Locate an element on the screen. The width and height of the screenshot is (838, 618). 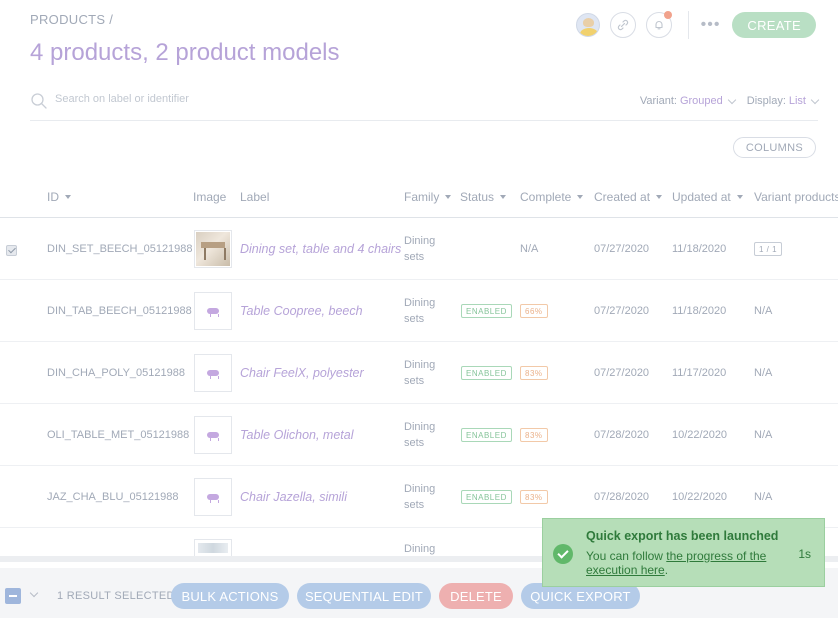
column-header-complete: Complete is located at coordinates (552, 197).